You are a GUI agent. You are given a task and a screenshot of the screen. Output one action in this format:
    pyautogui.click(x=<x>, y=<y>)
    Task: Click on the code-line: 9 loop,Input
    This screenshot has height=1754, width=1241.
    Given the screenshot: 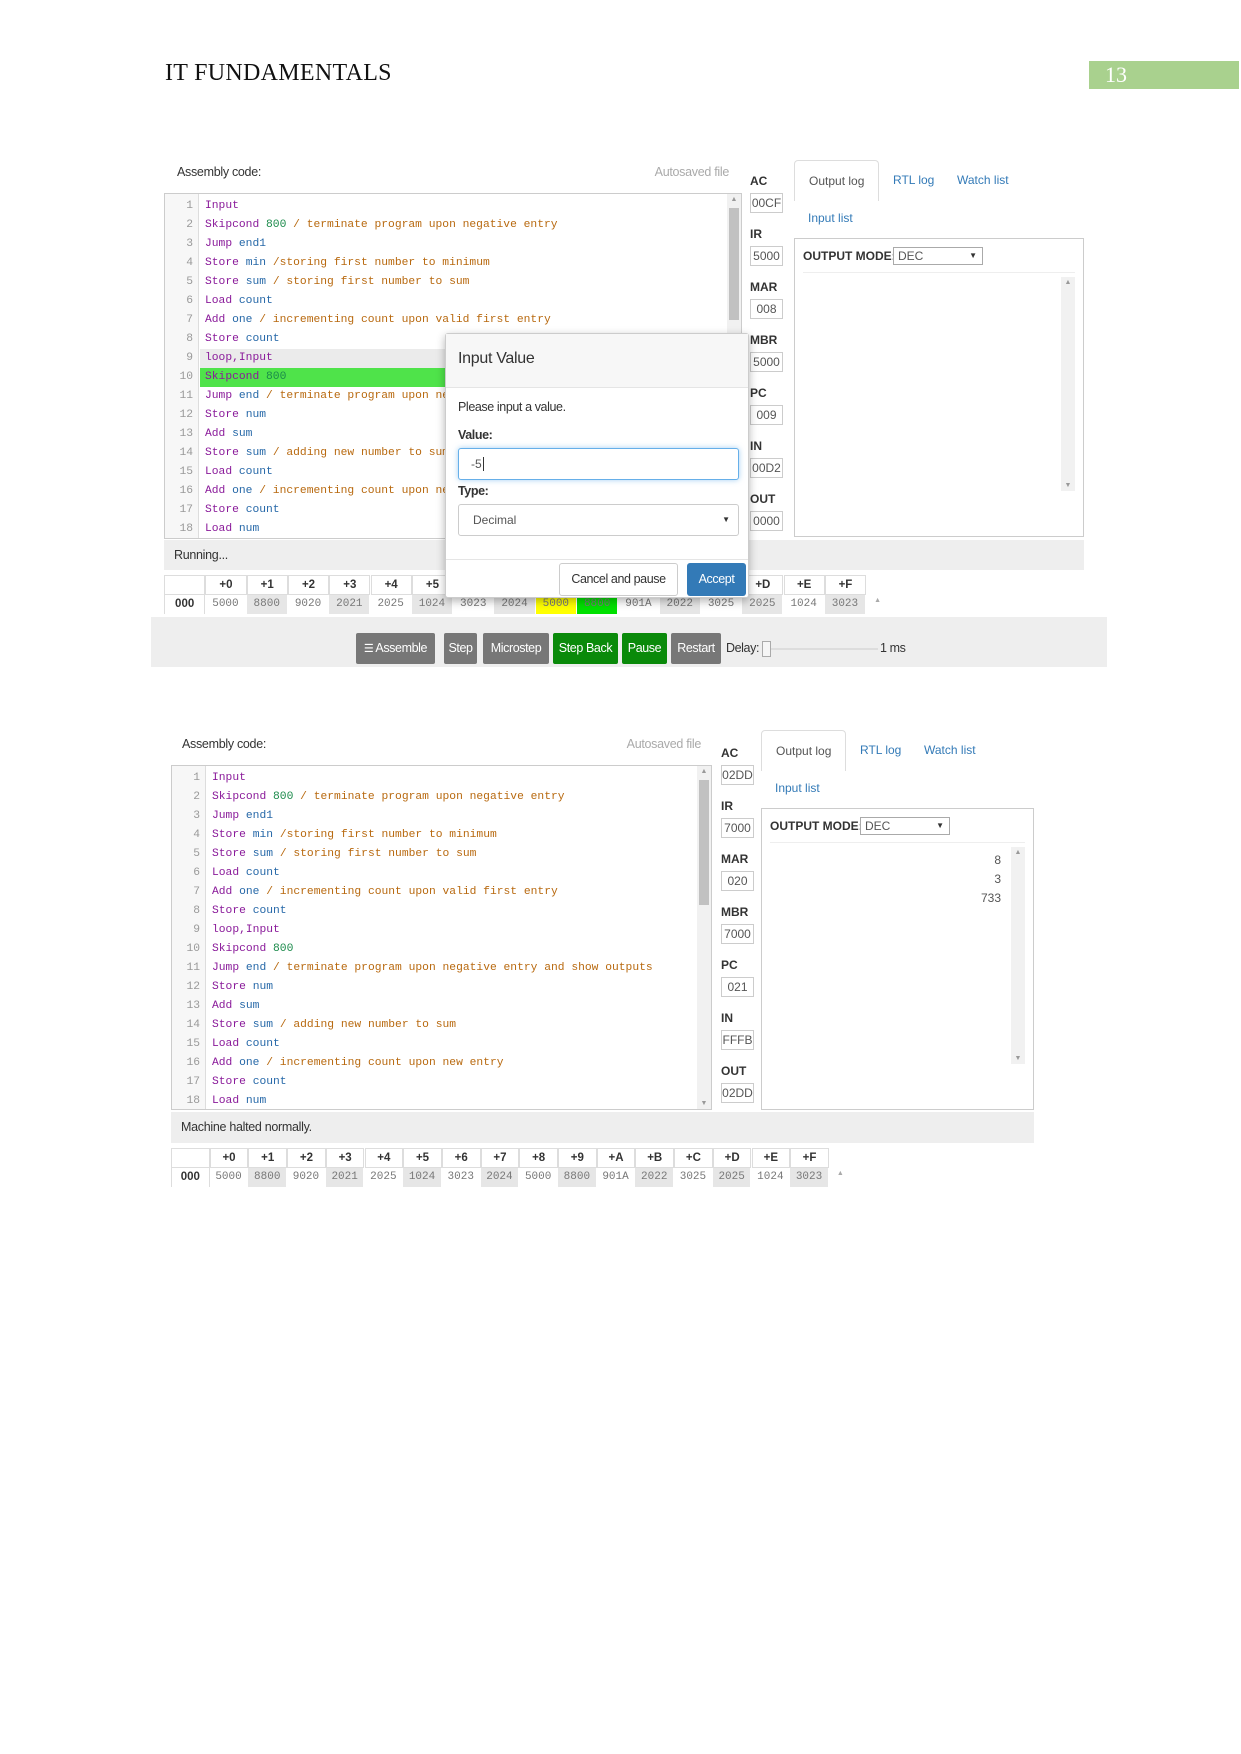 What is the action you would take?
    pyautogui.click(x=433, y=930)
    